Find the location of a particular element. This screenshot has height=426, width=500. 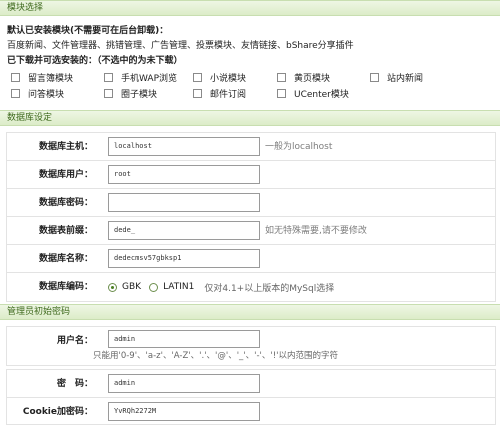

db-name-label: 数据库名称： is located at coordinates (65, 259).